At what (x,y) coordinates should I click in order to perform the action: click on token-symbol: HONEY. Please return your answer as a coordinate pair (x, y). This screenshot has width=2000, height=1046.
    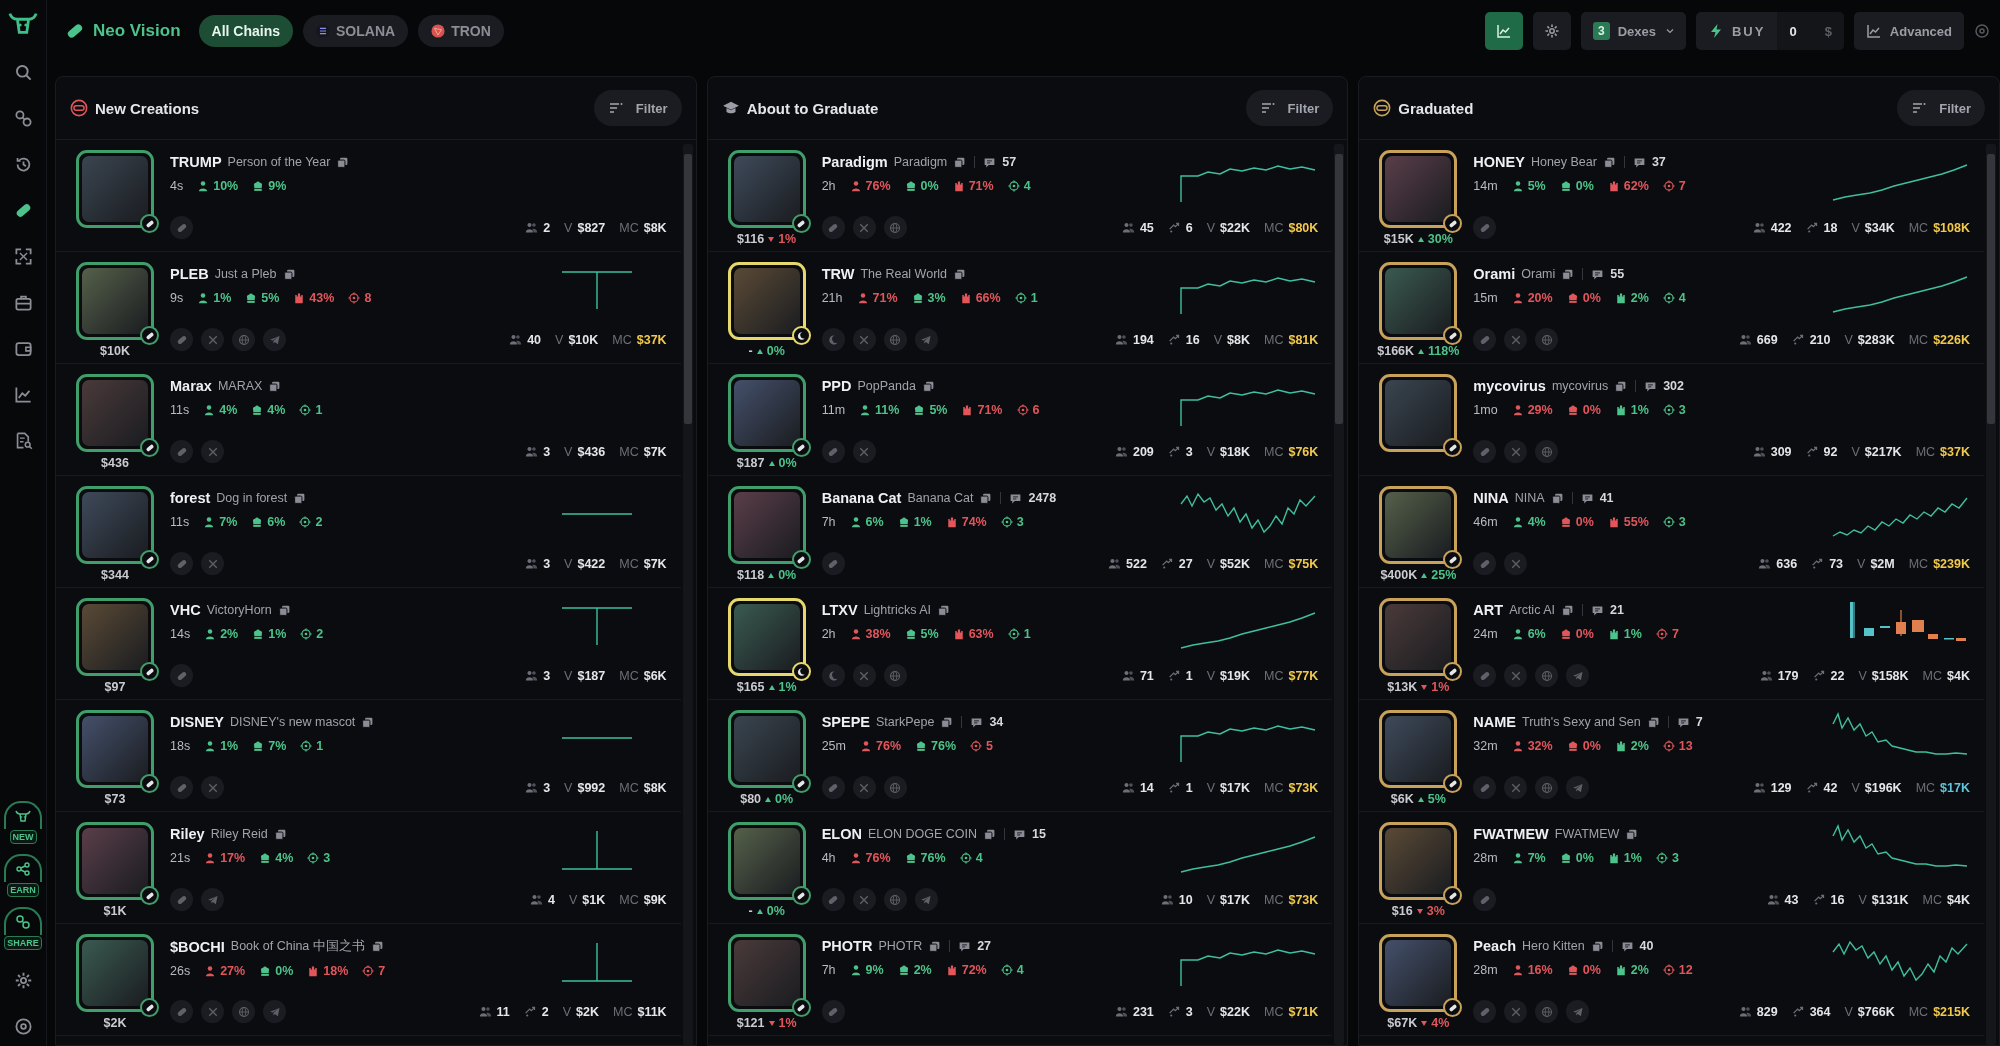
    Looking at the image, I should click on (1499, 162).